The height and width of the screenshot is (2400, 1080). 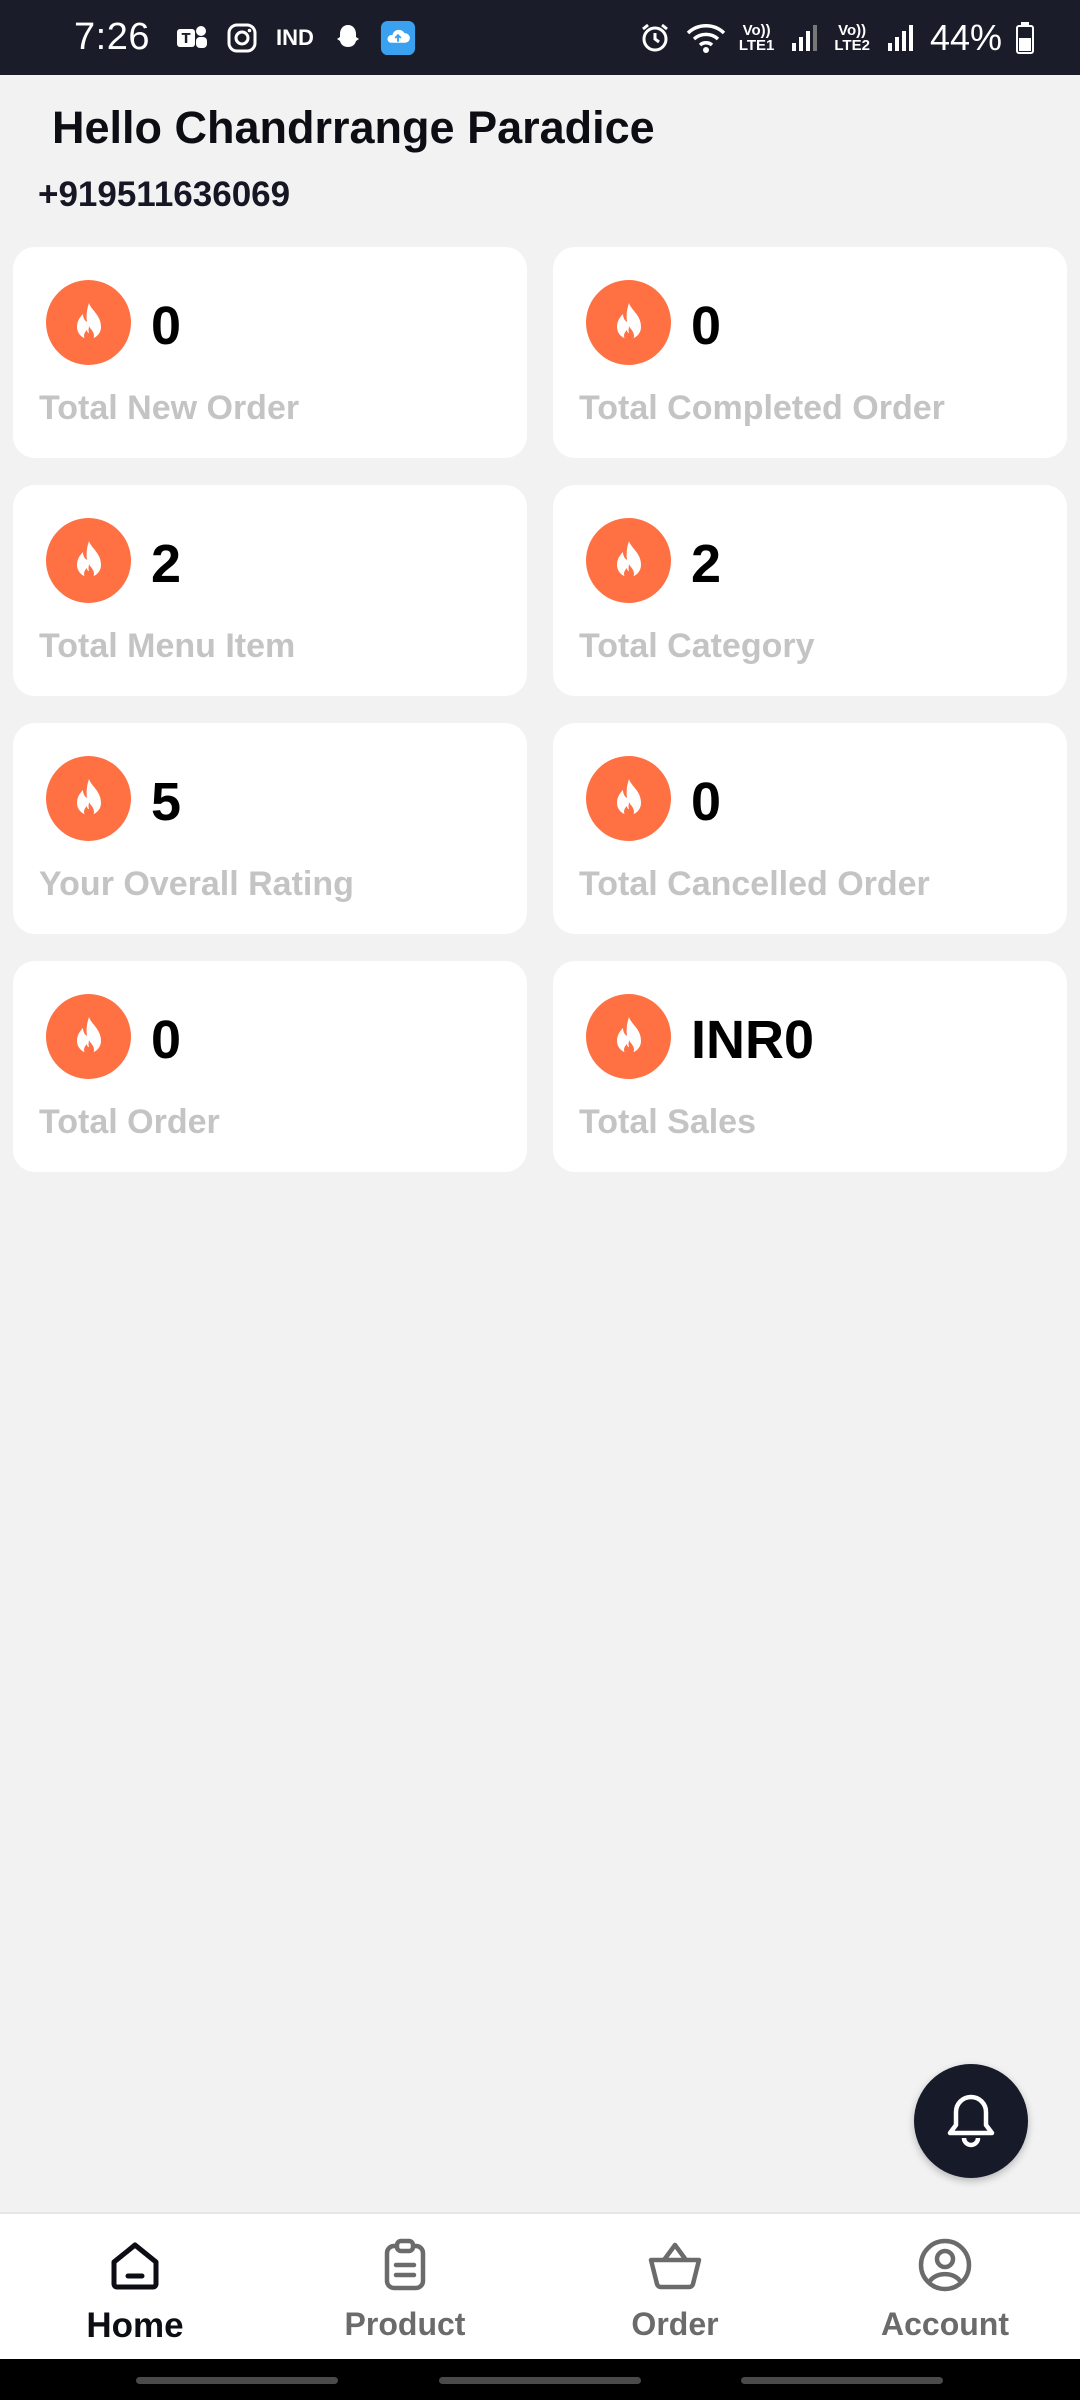 What do you see at coordinates (756, 45) in the screenshot?
I see `lte1-text: LTE1` at bounding box center [756, 45].